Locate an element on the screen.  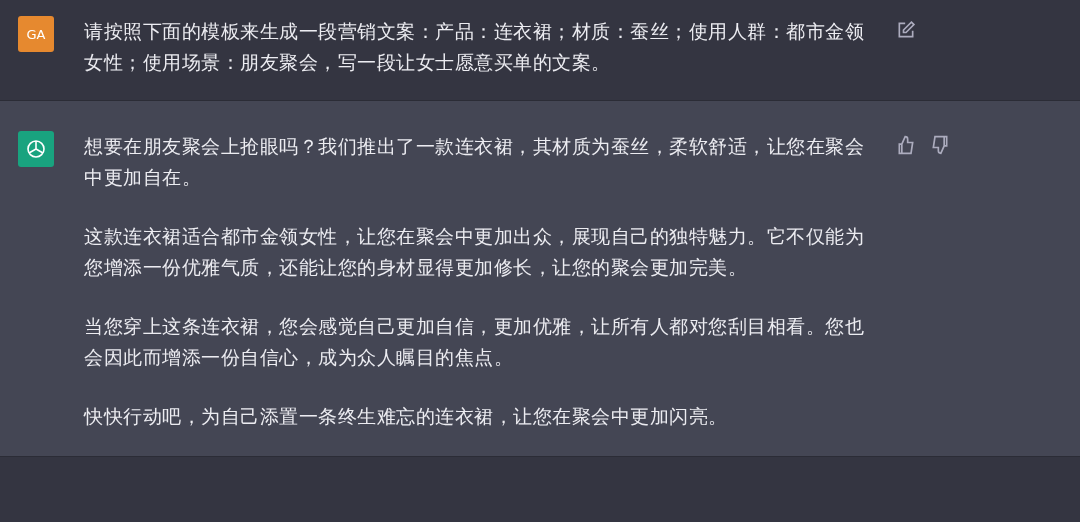
user-avatar: GA is located at coordinates (36, 34).